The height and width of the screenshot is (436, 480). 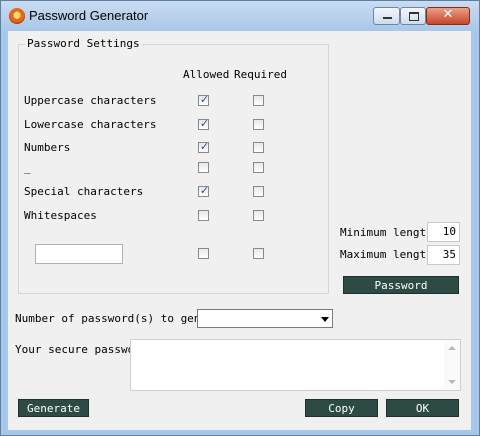 I want to click on title-bar: Password Generator ✕, so click(x=240, y=16).